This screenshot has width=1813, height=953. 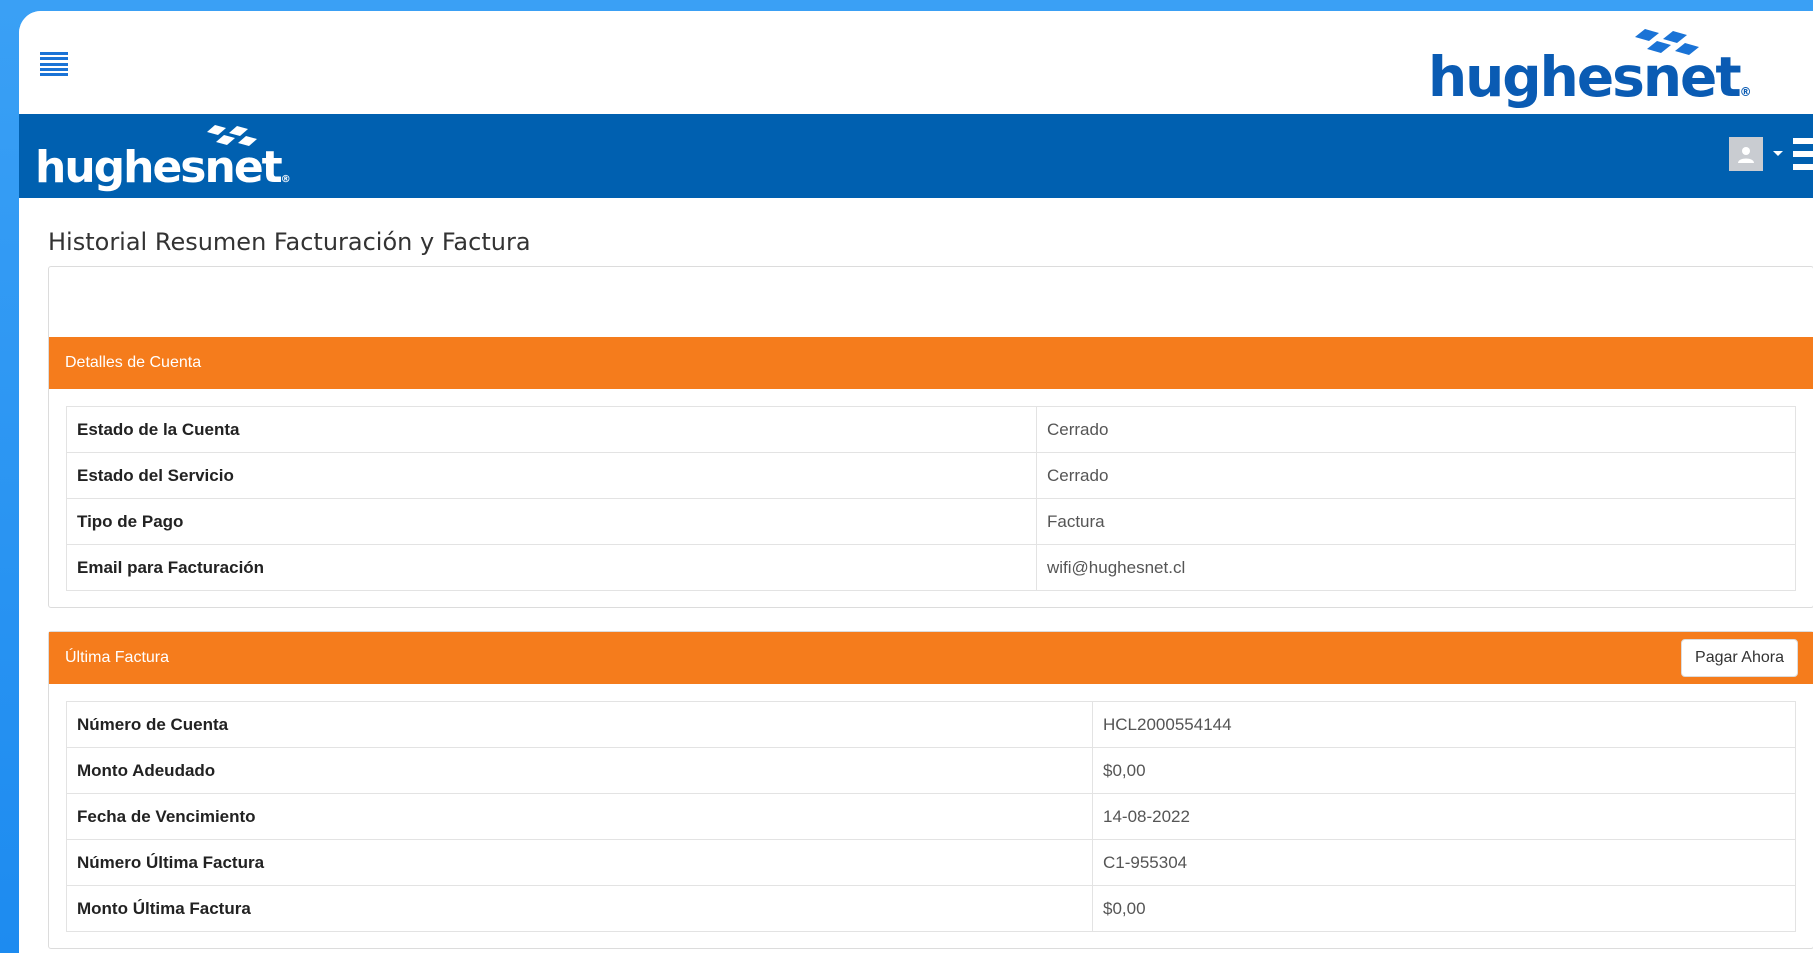 What do you see at coordinates (551, 521) in the screenshot?
I see `row-label: Tipo de Pago` at bounding box center [551, 521].